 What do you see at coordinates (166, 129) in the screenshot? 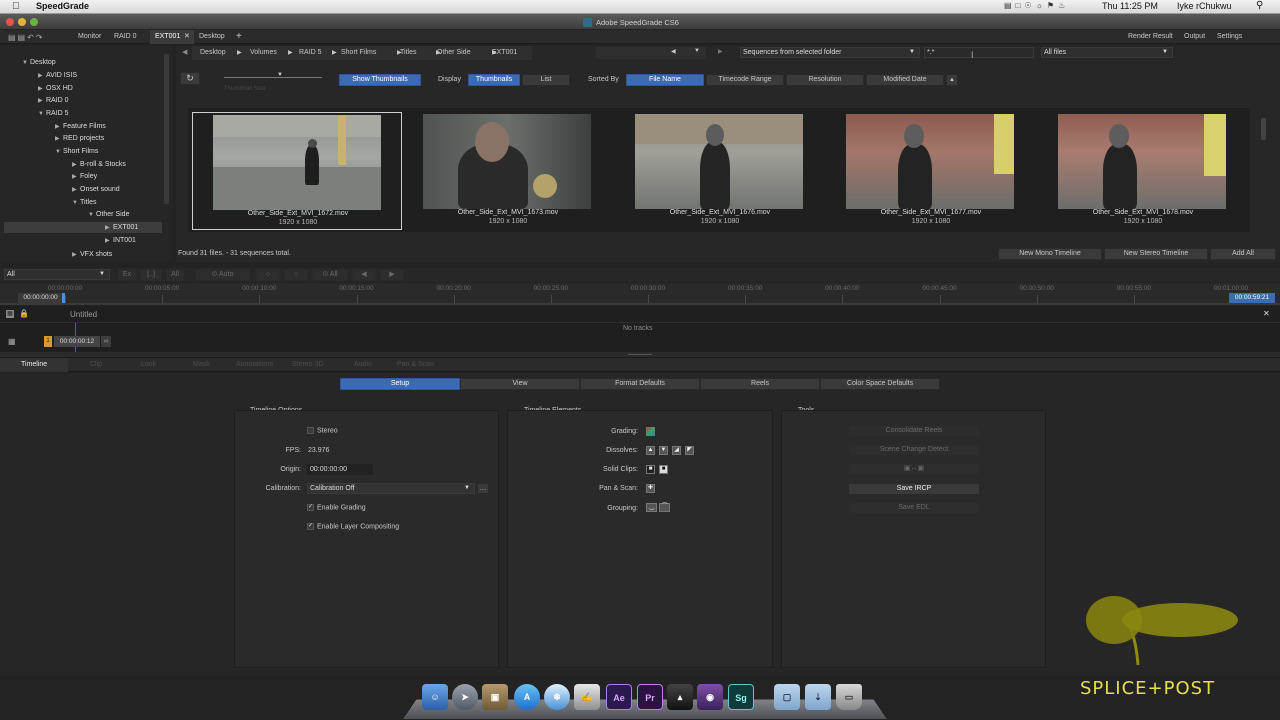
I see `tree-scrollbar` at bounding box center [166, 129].